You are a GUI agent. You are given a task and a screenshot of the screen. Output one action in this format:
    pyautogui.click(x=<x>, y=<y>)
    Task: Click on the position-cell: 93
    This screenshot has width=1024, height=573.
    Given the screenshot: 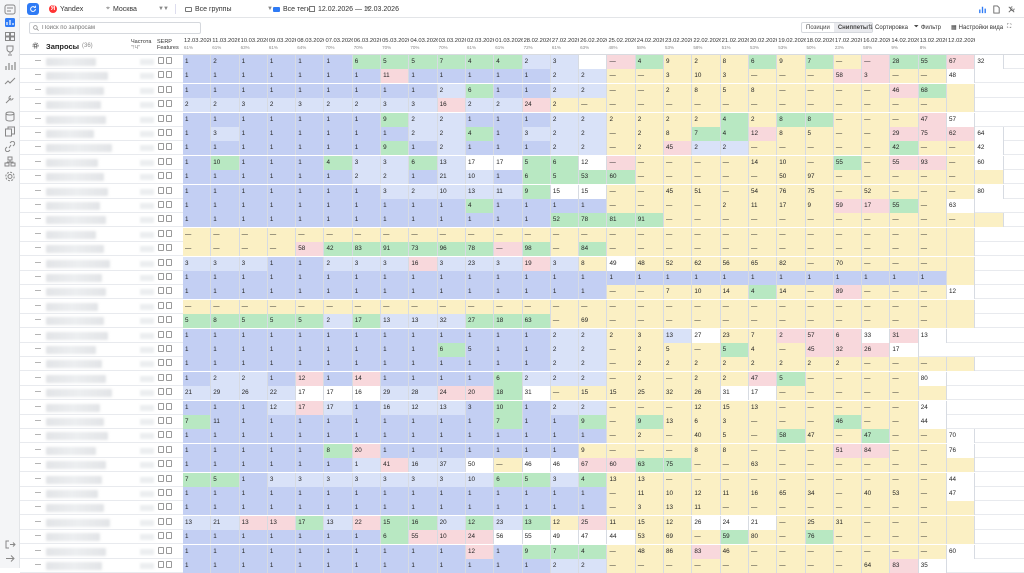 What is the action you would take?
    pyautogui.click(x=933, y=162)
    